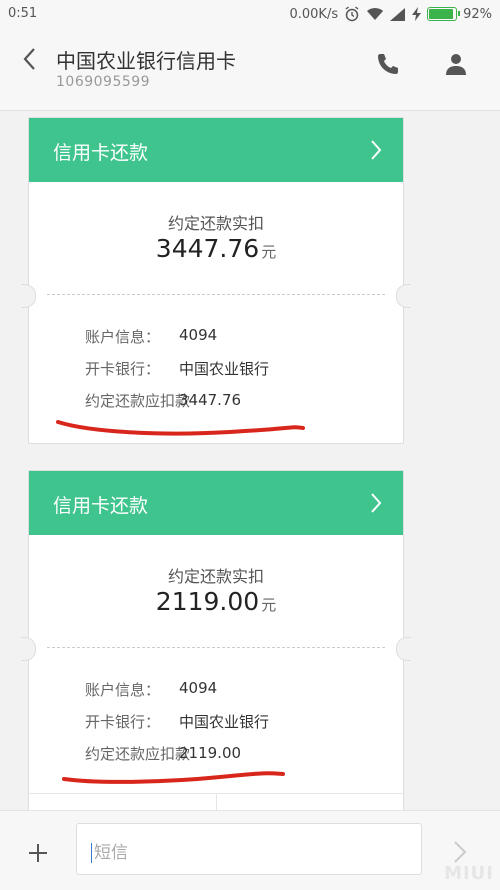 The image size is (500, 890). I want to click on battery-icon, so click(444, 14).